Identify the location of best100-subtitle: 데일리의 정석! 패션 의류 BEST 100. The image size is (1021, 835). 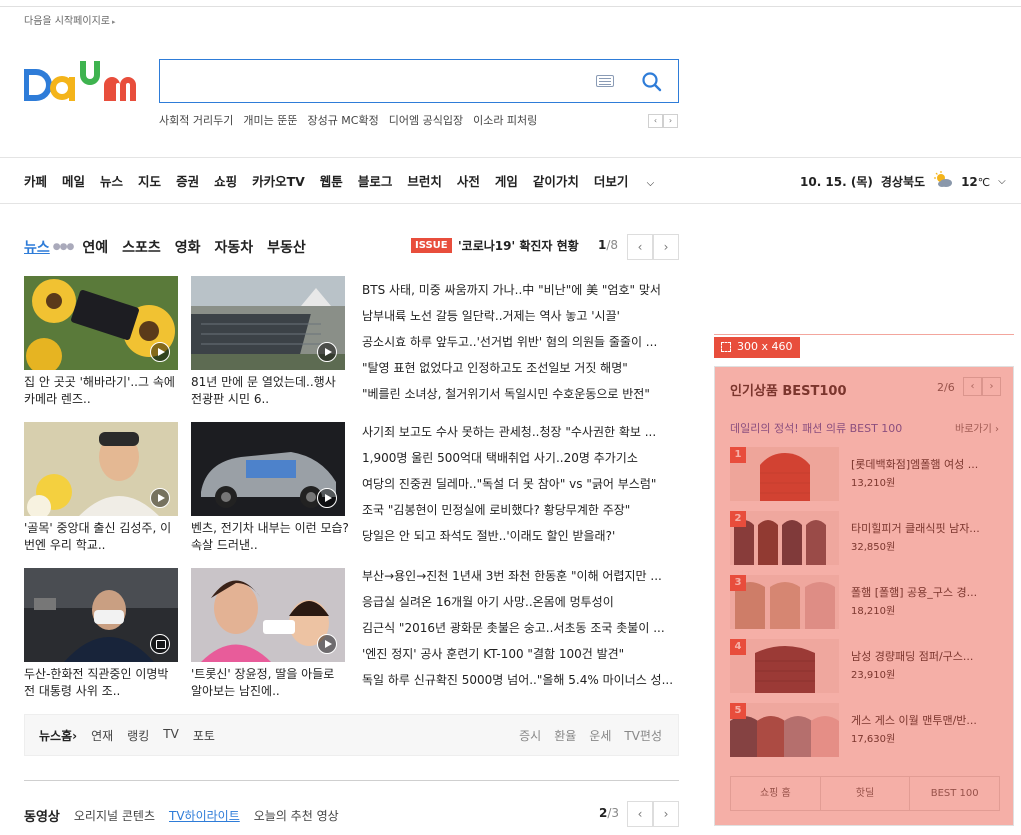
(816, 428).